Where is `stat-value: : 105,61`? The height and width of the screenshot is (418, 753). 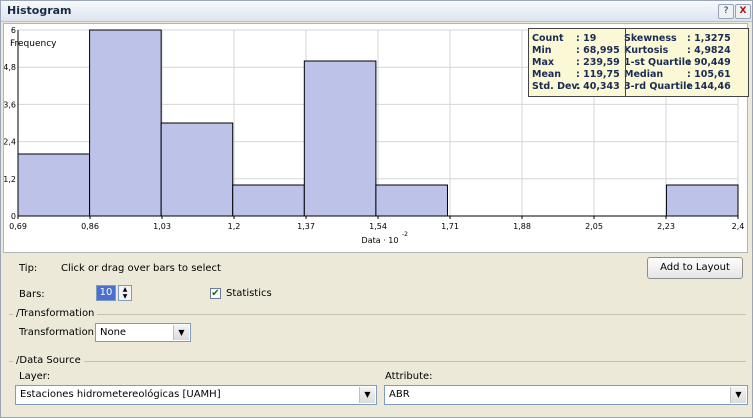 stat-value: : 105,61 is located at coordinates (709, 74).